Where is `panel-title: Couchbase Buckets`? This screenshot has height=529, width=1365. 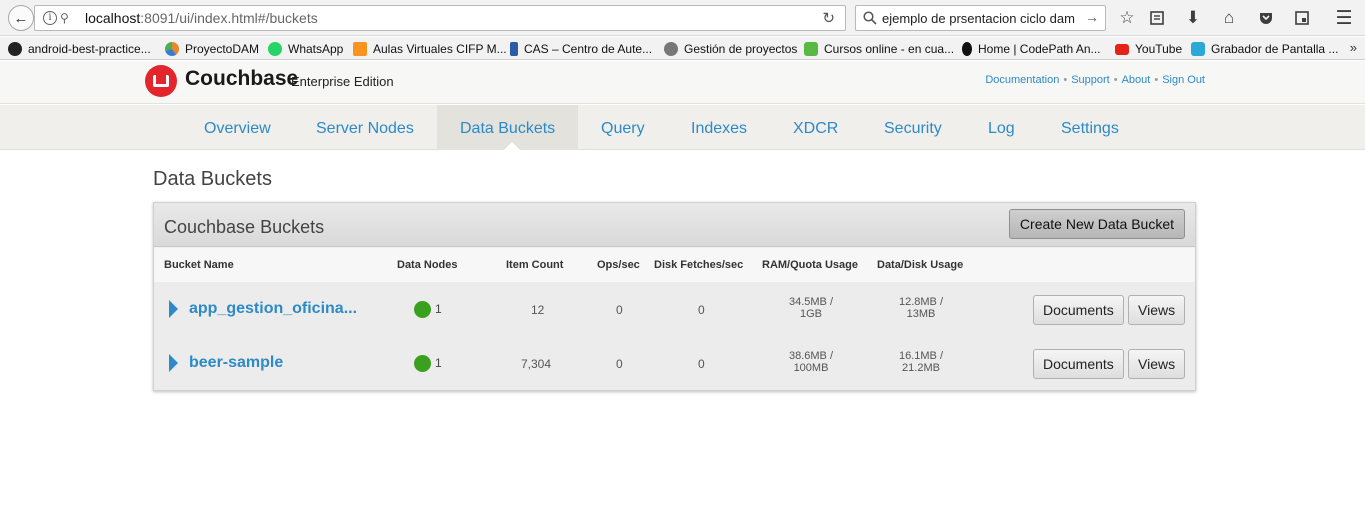
panel-title: Couchbase Buckets is located at coordinates (244, 227).